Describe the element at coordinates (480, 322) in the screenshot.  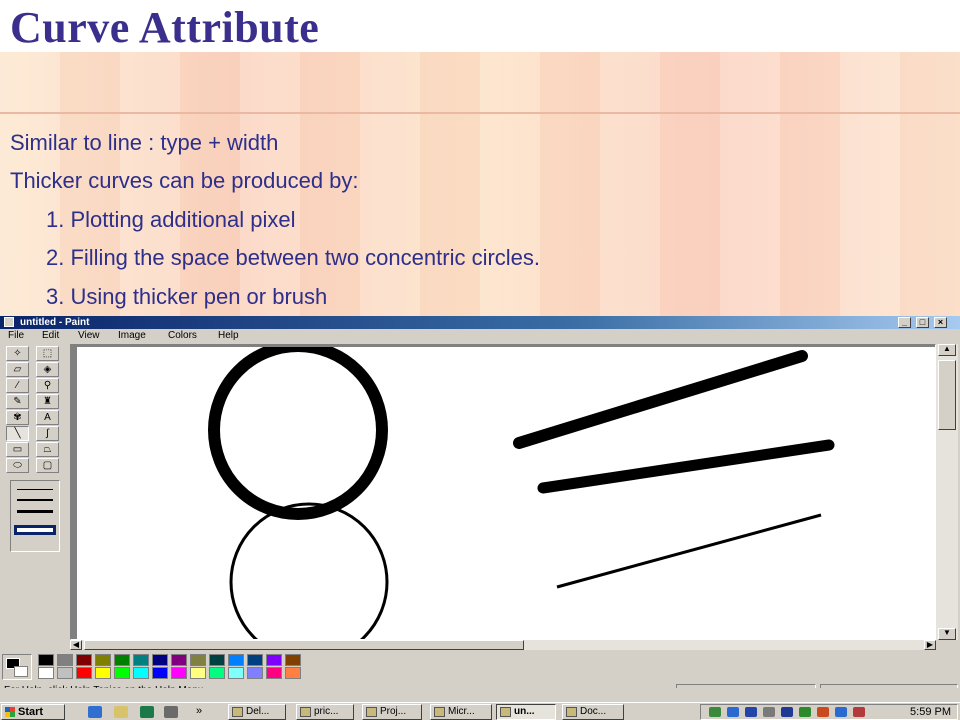
I see `paint-titlebar: untitled - Paint _ □ ×` at that location.